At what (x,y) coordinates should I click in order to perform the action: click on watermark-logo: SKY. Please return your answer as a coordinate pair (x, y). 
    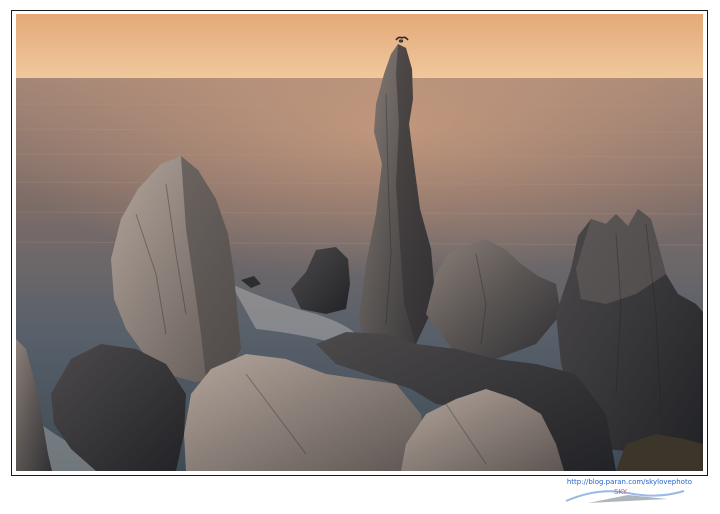
    Looking at the image, I should click on (625, 495).